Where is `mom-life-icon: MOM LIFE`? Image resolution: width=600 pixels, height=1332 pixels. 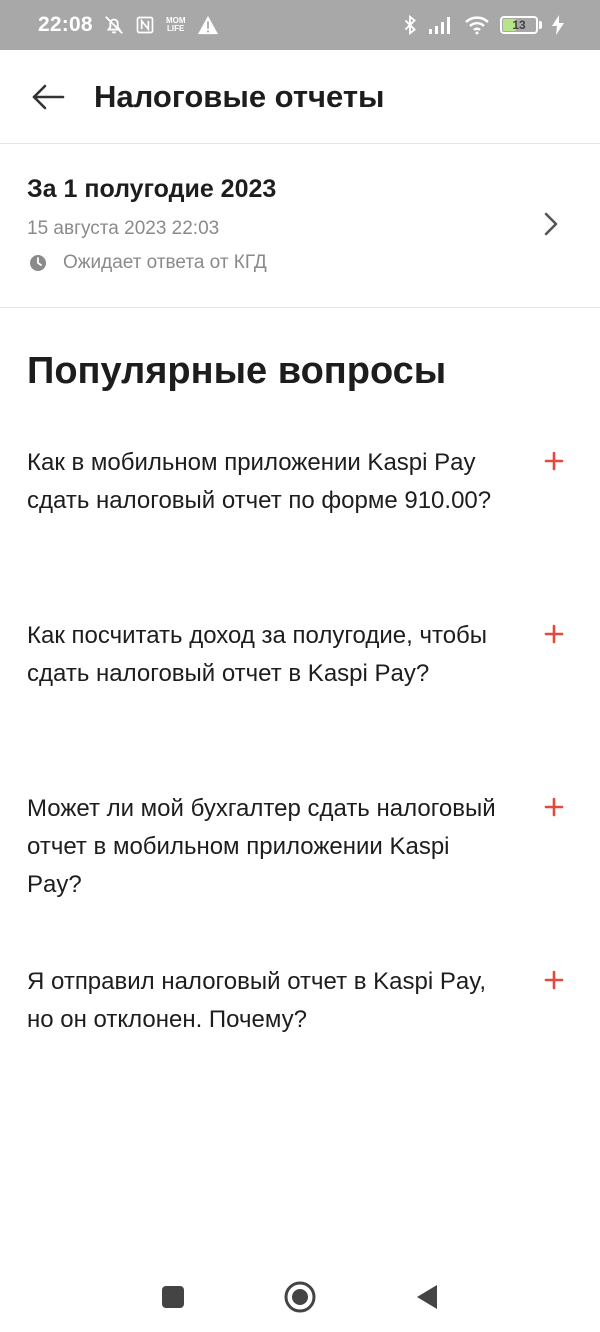
mom-life-icon: MOM LIFE is located at coordinates (175, 24).